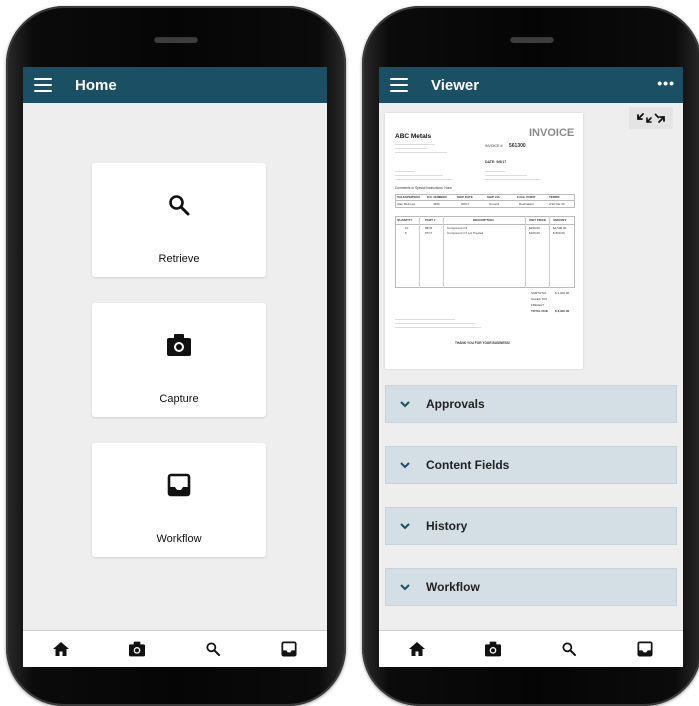  I want to click on accordion-content-fields: Content Fields, so click(531, 465).